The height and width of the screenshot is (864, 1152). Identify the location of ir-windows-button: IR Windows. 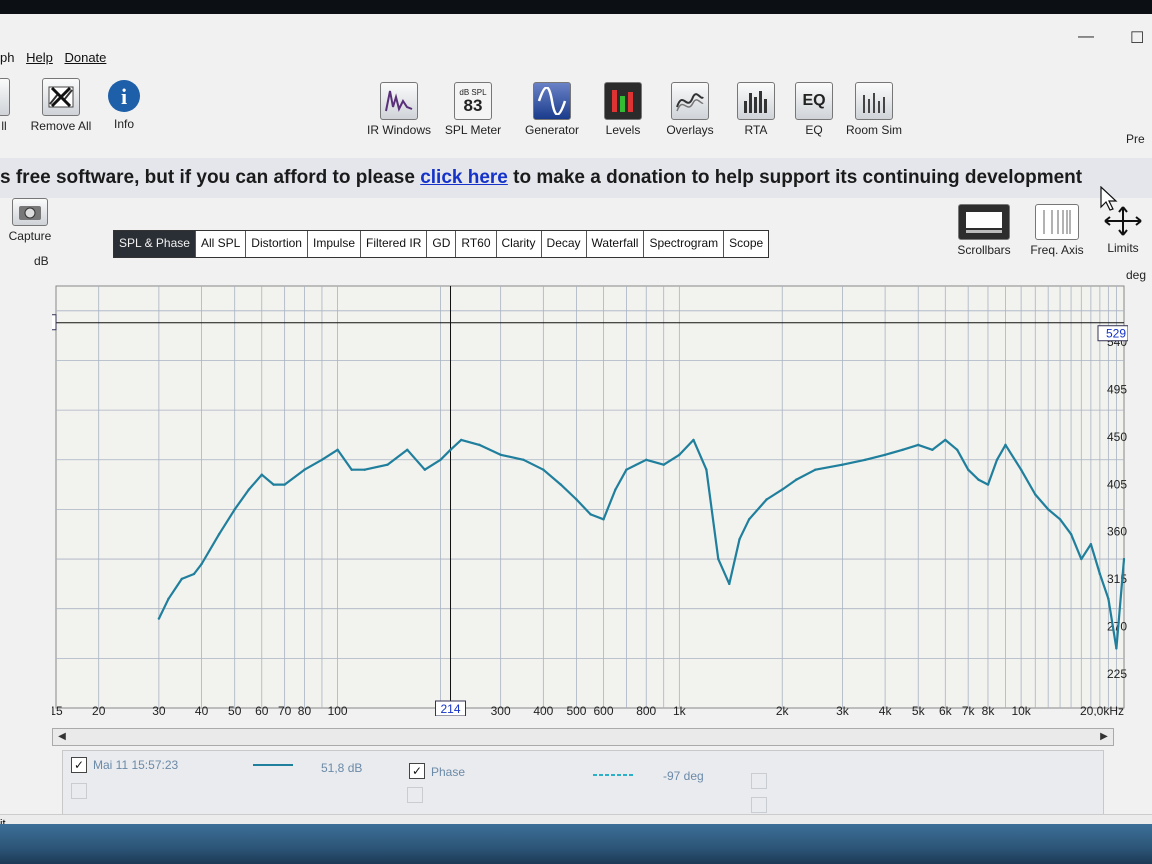
(399, 109).